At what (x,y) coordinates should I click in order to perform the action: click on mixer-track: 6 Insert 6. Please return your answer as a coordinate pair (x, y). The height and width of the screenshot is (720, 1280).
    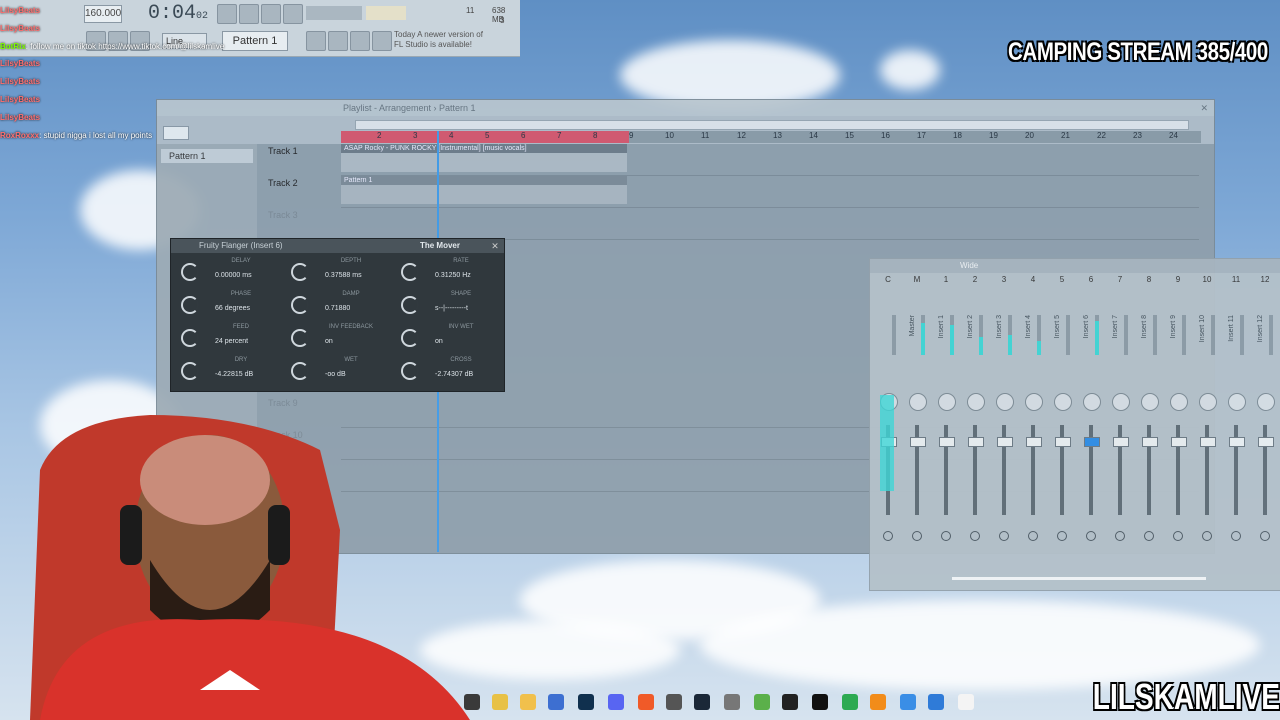
    Looking at the image, I should click on (1091, 425).